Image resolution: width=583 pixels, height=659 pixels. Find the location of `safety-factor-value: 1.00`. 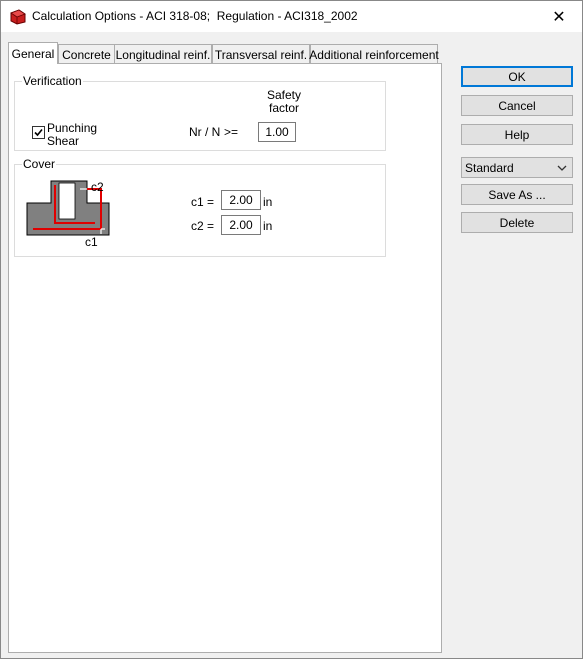

safety-factor-value: 1.00 is located at coordinates (277, 132).